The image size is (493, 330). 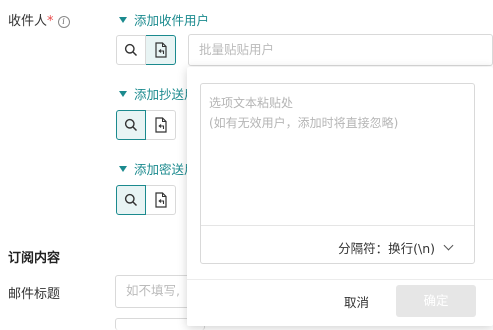 I want to click on paste-placeholder-line2: (如有无效用户，添加时将直接忽略), so click(x=304, y=123).